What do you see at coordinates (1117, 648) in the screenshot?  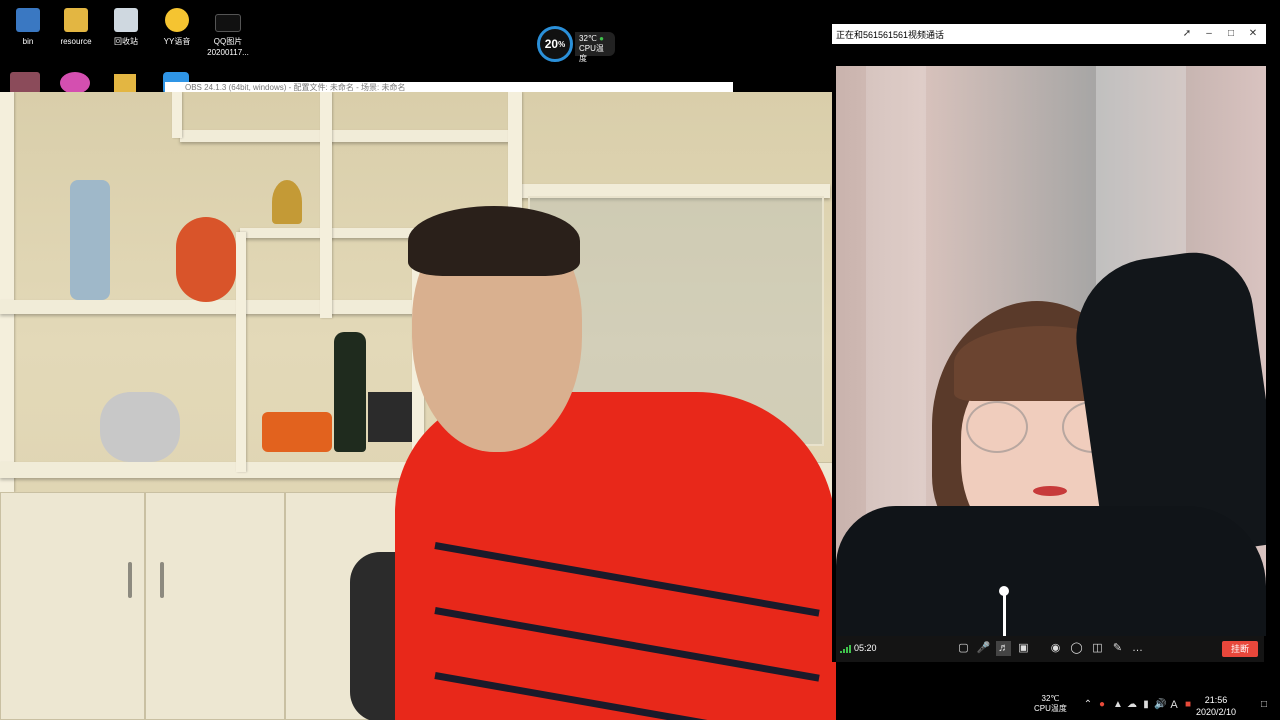 I see `edit-icon: ✎` at bounding box center [1117, 648].